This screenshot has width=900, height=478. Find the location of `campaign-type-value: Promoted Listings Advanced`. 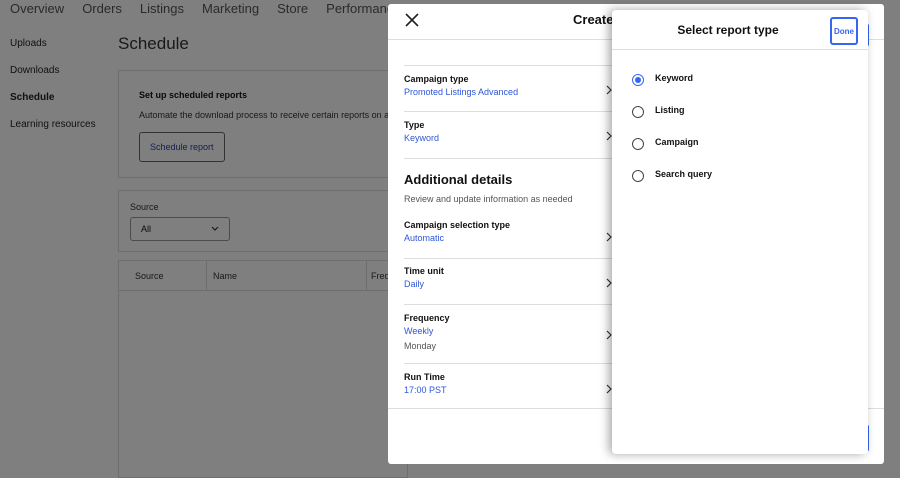

campaign-type-value: Promoted Listings Advanced is located at coordinates (461, 92).